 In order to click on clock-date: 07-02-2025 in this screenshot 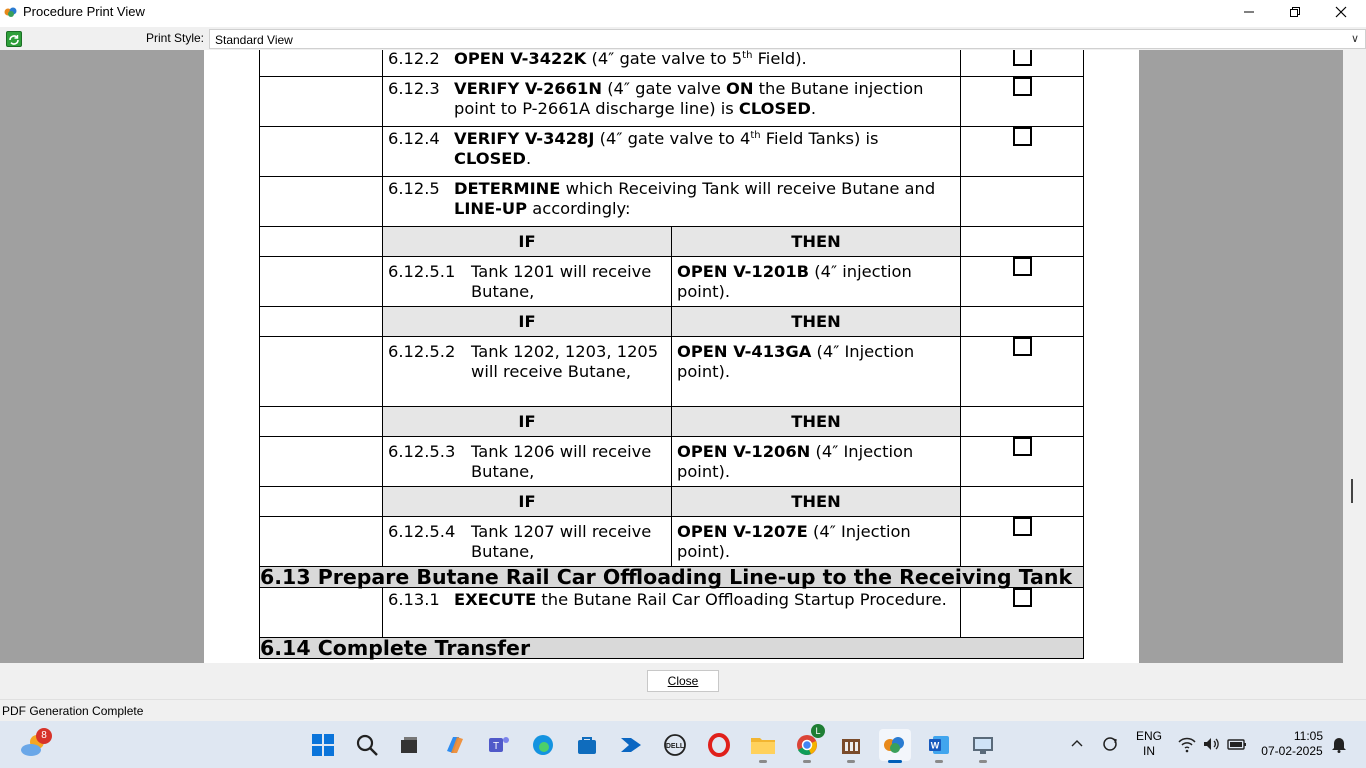, I will do `click(1292, 751)`.